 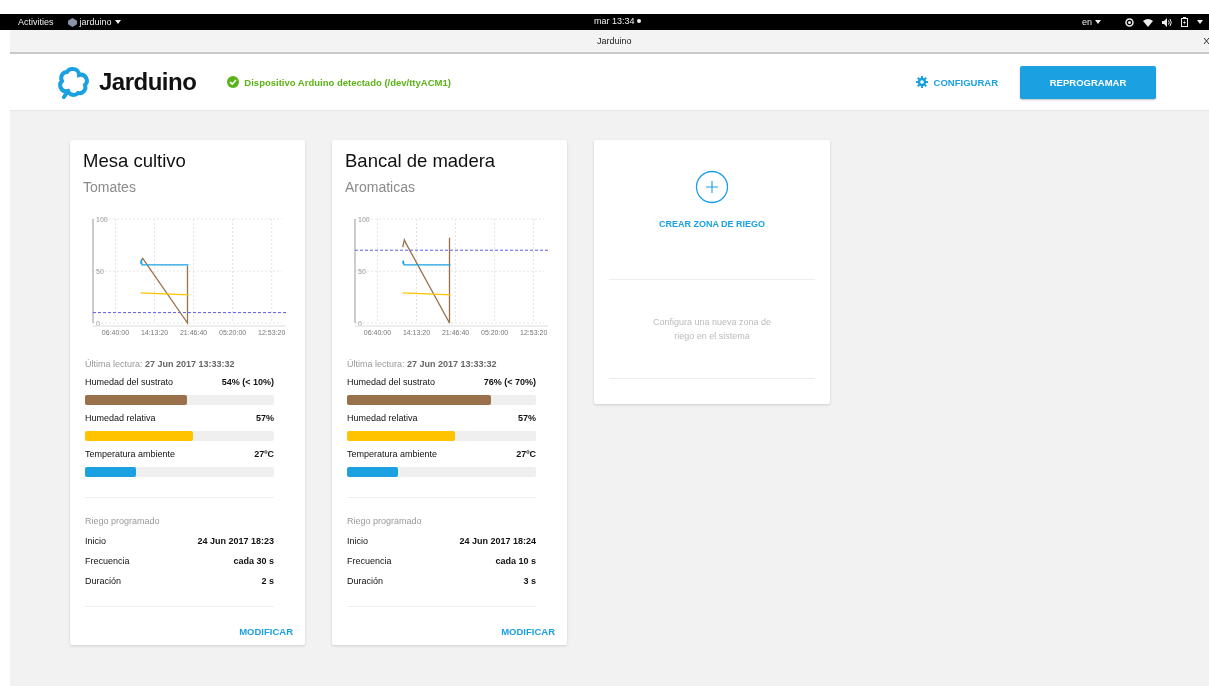 I want to click on battery-icon, so click(x=1184, y=22).